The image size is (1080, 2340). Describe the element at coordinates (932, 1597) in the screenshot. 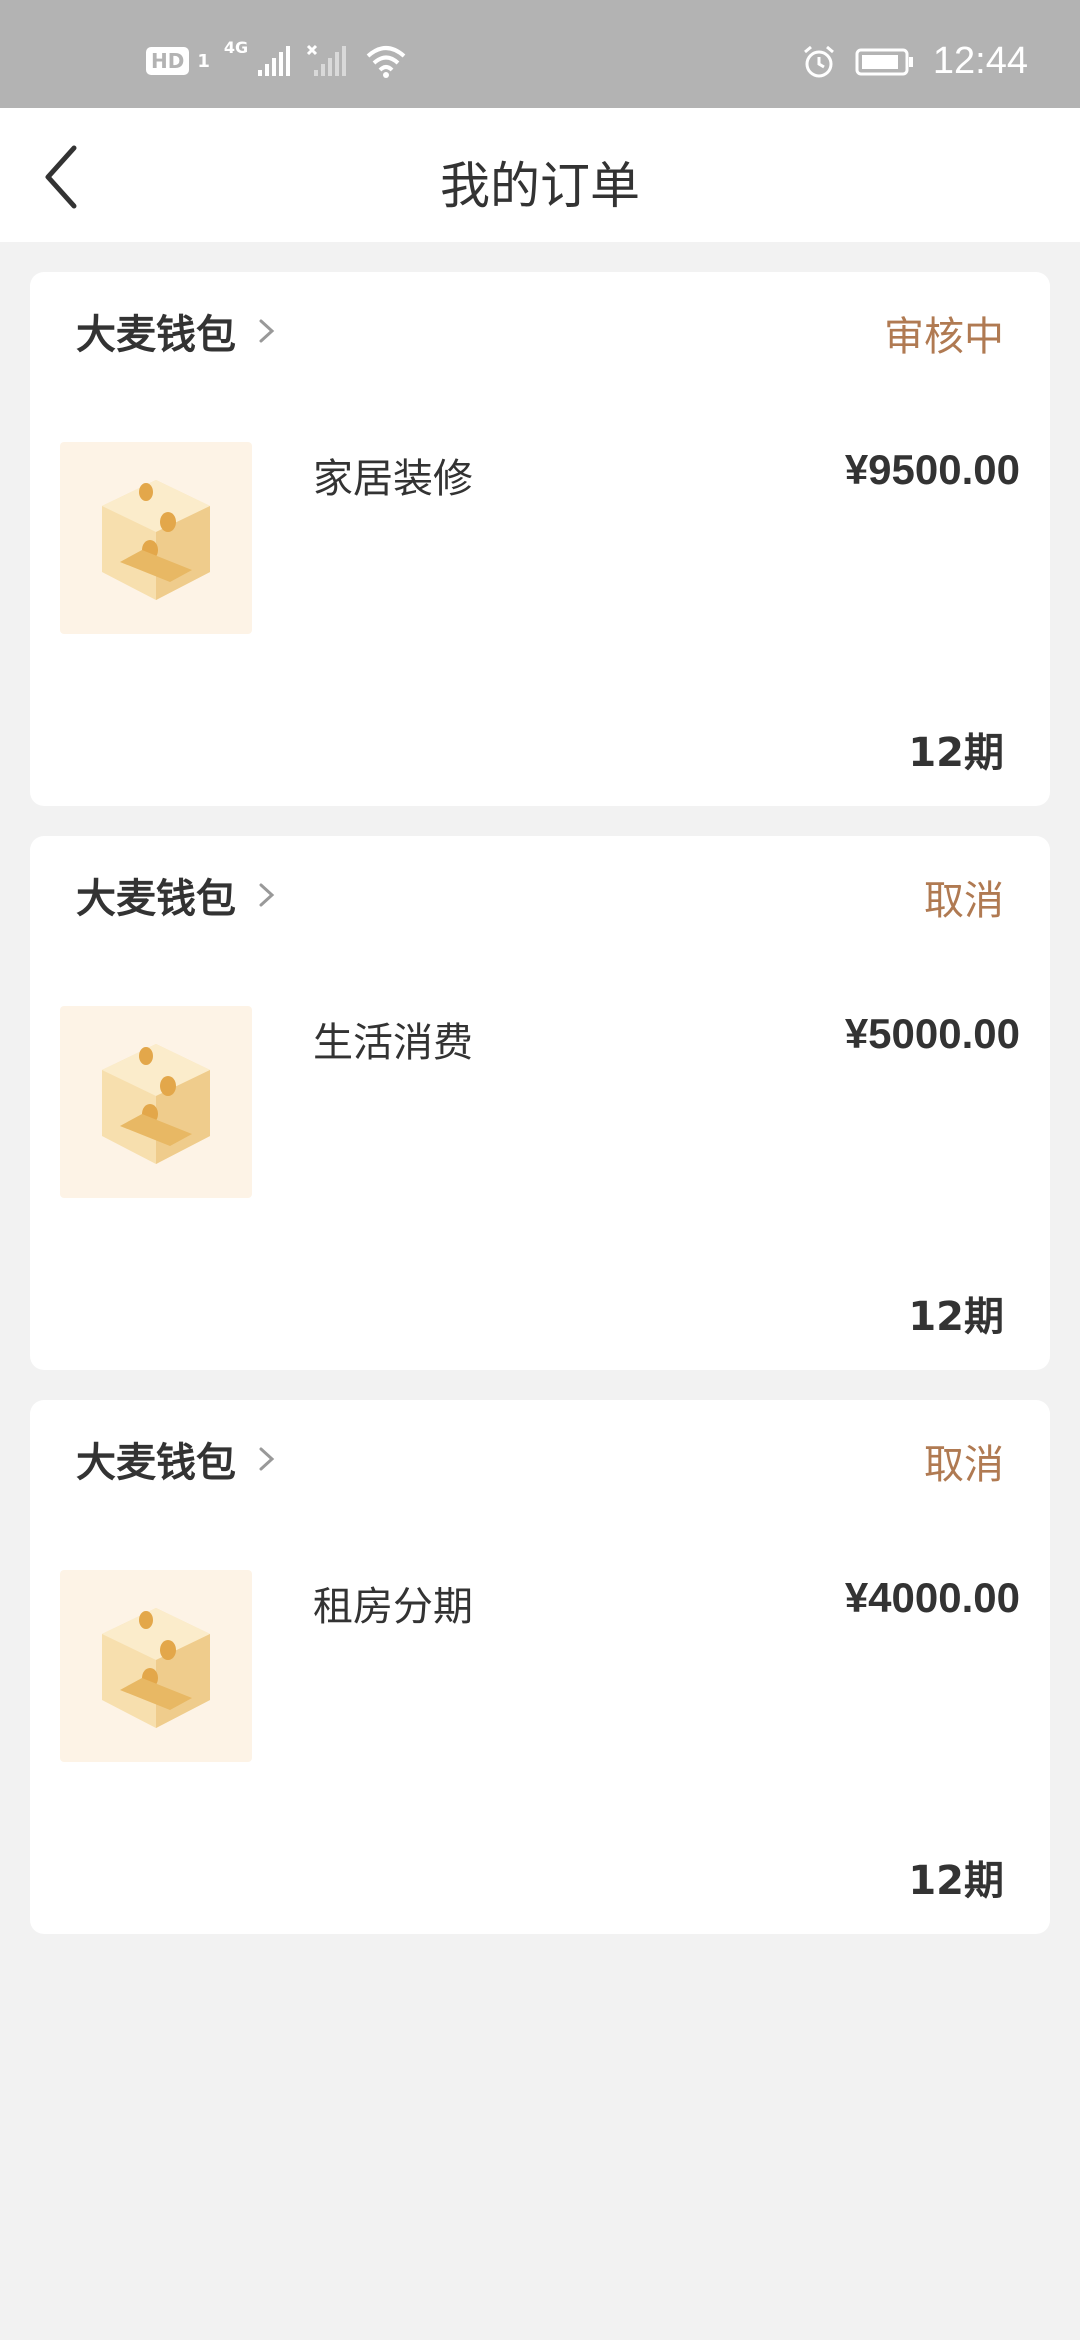

I see `order-price: ¥4000.00` at that location.